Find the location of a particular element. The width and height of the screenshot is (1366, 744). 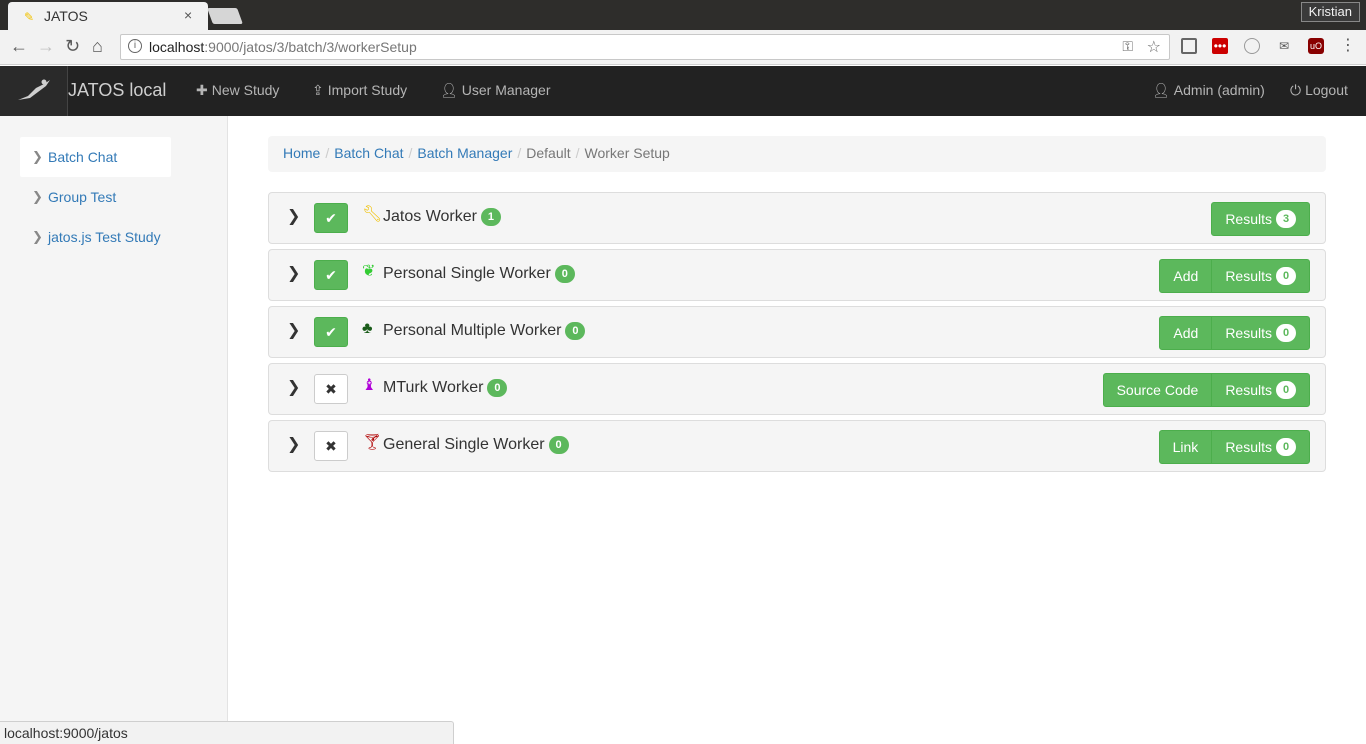

worker-button-group: Source Code Results 0 is located at coordinates (1206, 390).